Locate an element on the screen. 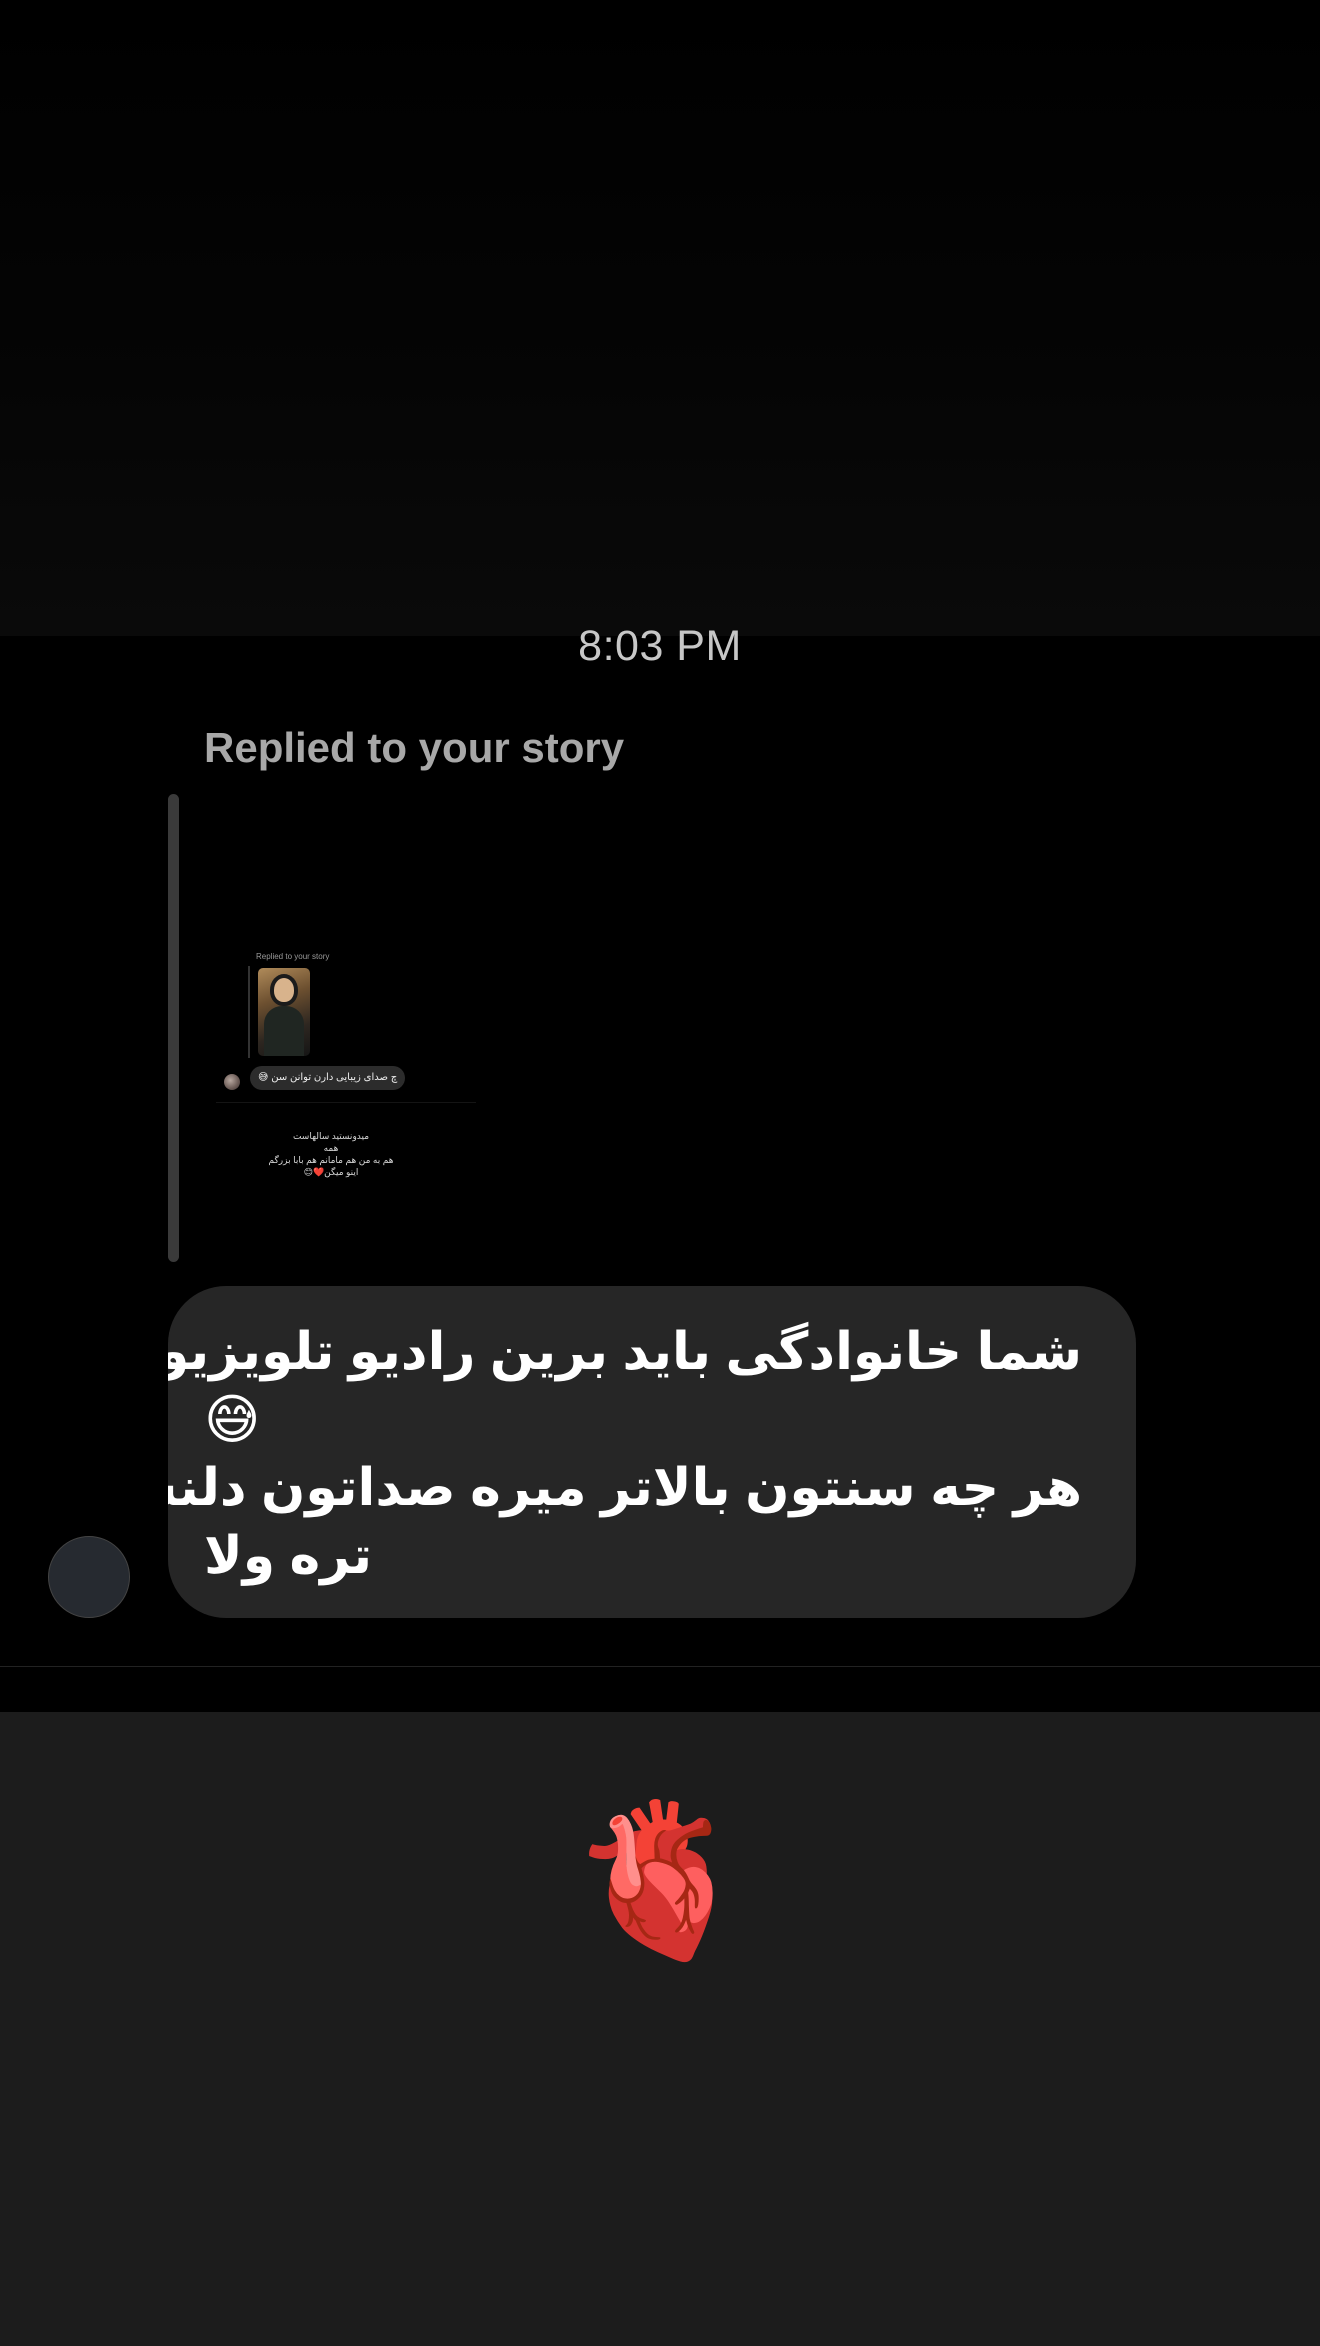 Image resolution: width=1320 pixels, height=2346 pixels. anatomical-heart-reaction: 🫀 is located at coordinates (660, 1880).